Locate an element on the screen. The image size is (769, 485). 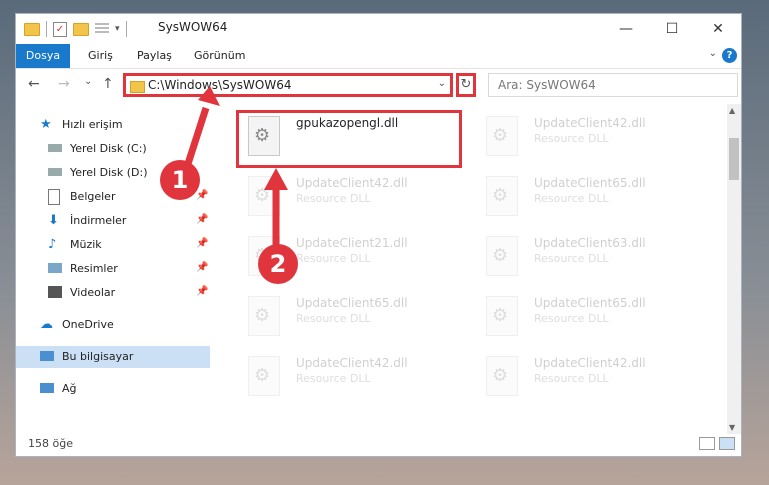
customize-toolbar-chevron-icon: ▾ is located at coordinates (117, 29).